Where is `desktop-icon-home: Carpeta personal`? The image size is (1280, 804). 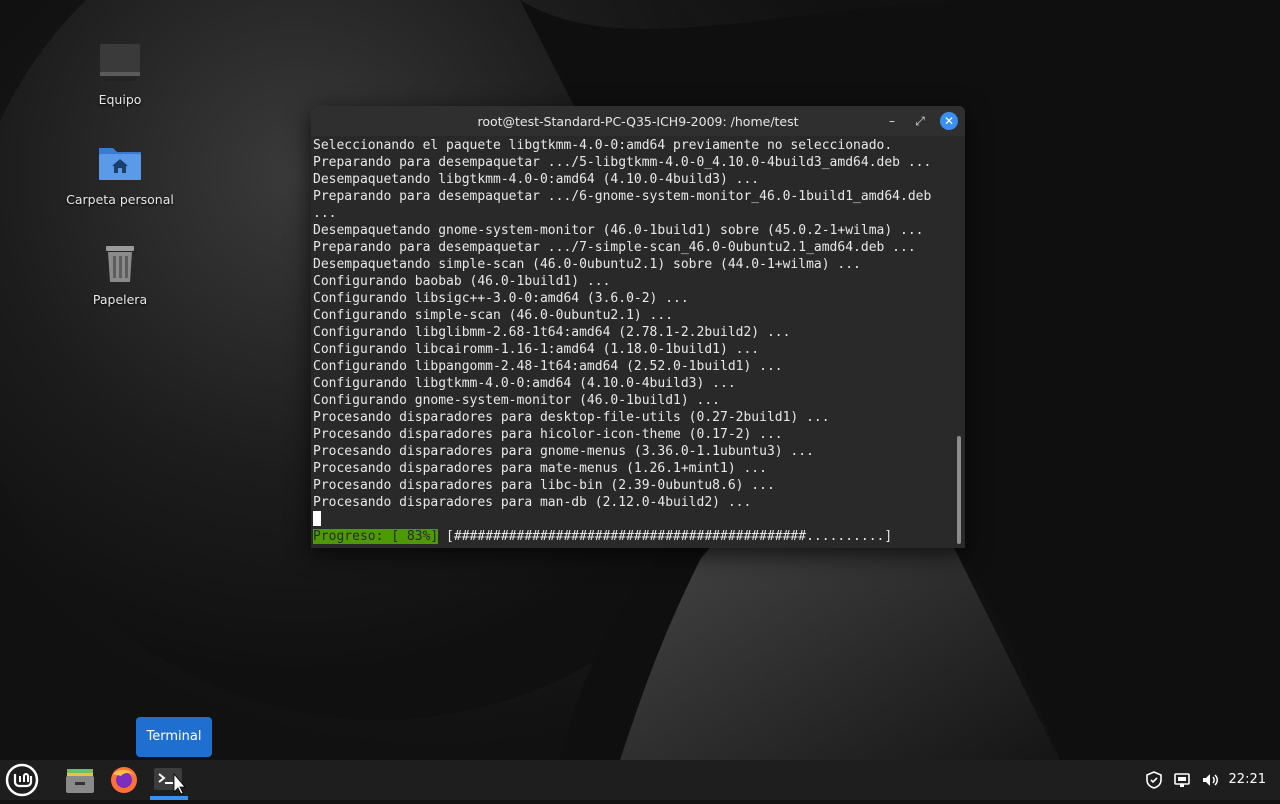 desktop-icon-home: Carpeta personal is located at coordinates (120, 173).